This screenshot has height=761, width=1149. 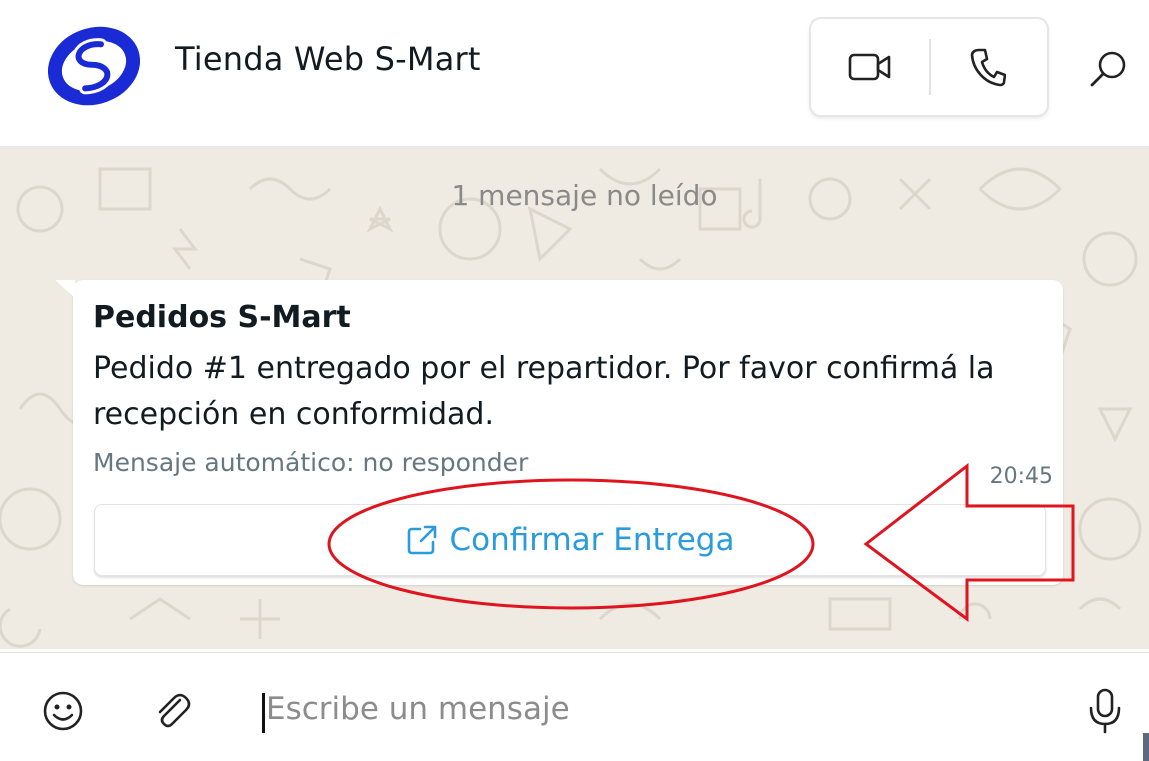 I want to click on call-buttons-group, so click(x=929, y=67).